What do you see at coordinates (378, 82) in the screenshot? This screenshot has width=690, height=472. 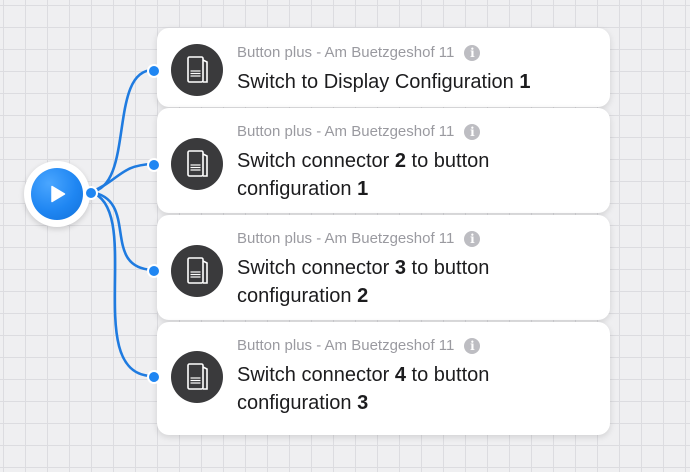 I see `card-title-text: Switch to Display Configuration` at bounding box center [378, 82].